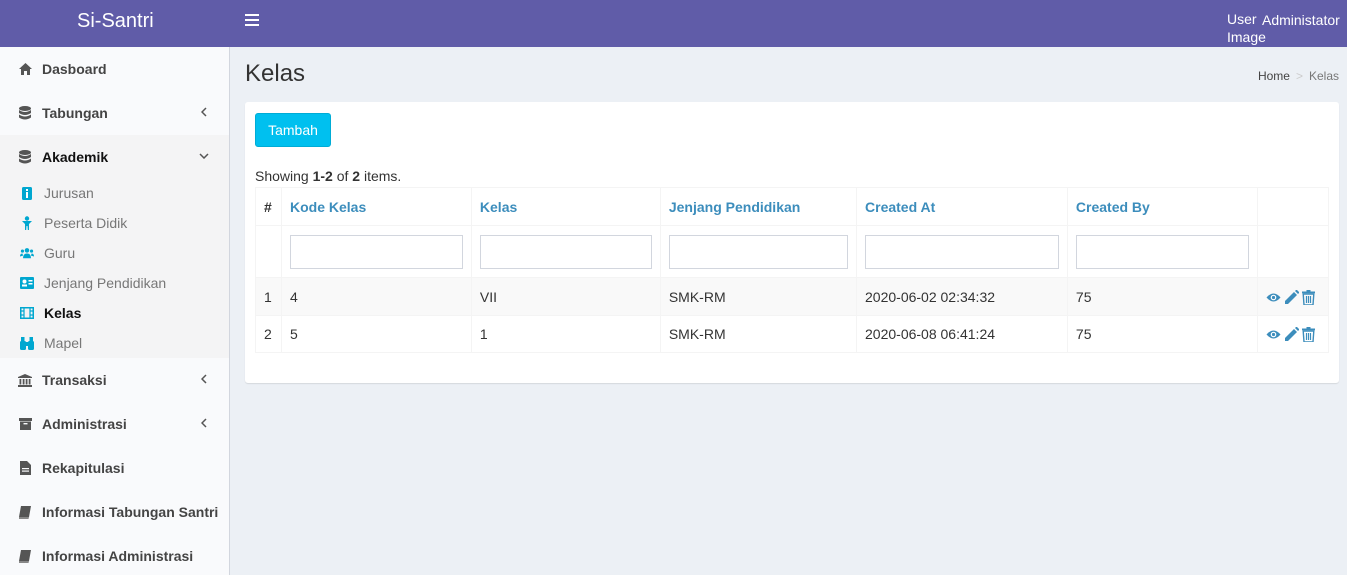  I want to click on sidebar-item-label: Kelas, so click(63, 313).